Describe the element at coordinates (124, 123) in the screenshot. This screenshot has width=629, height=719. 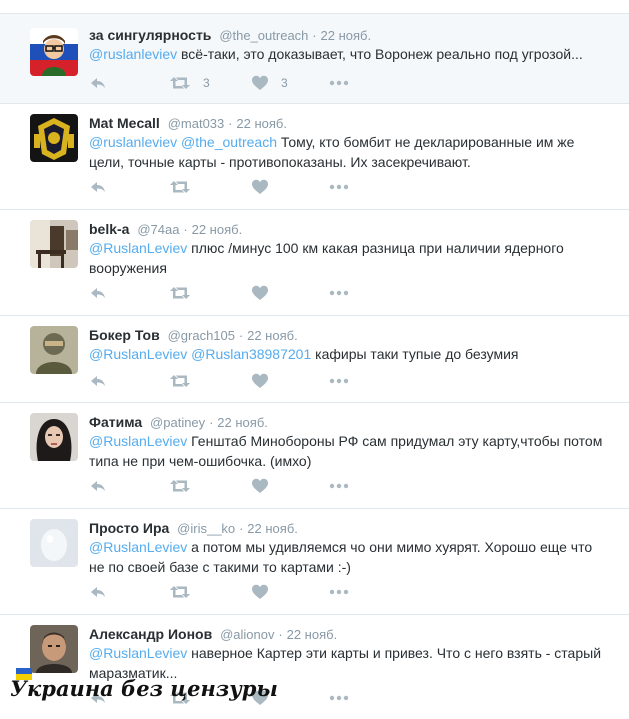
I see `display-name: Mat Mecall` at that location.